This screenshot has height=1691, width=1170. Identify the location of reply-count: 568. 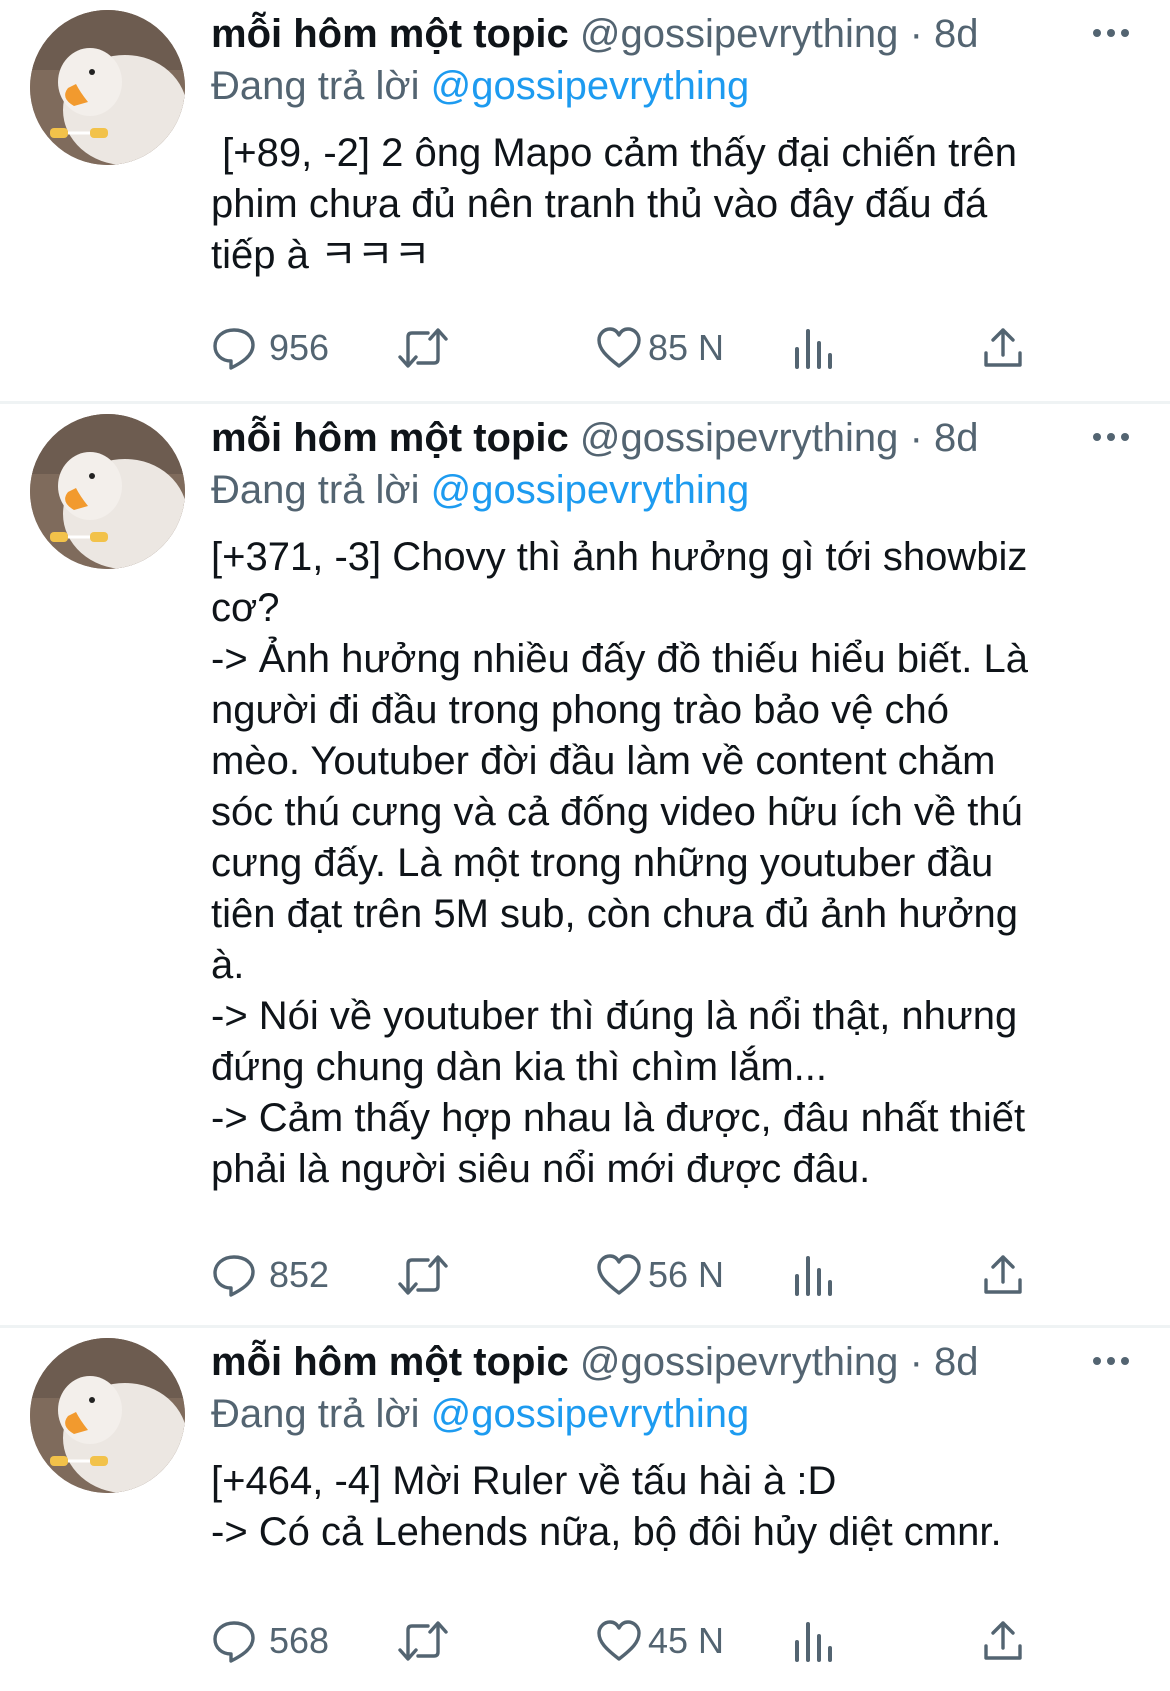
(299, 1640).